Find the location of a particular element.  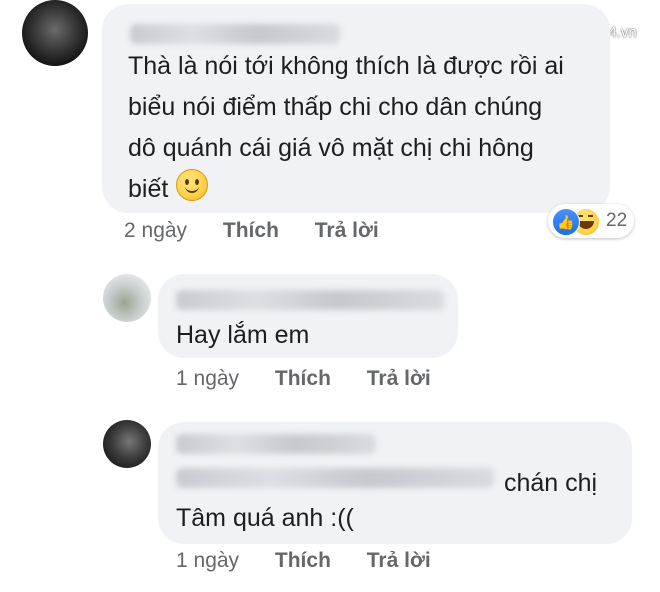

comment-text-line: dô quánh cái giá vô mặt chị chi hông is located at coordinates (331, 148).